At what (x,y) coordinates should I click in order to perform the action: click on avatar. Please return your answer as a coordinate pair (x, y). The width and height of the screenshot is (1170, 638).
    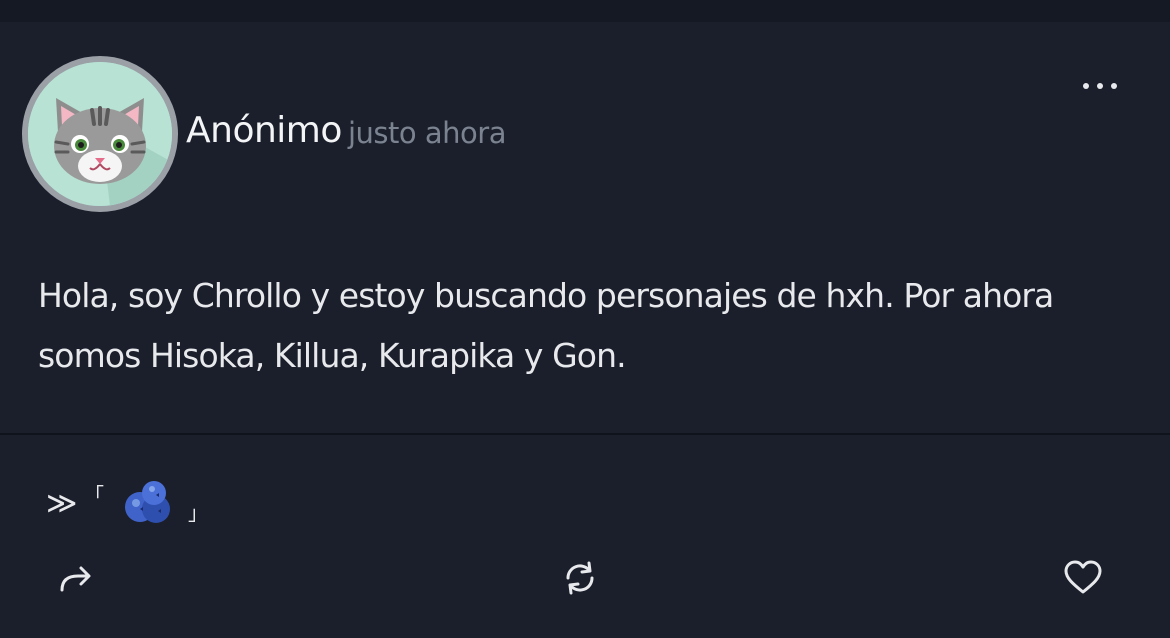
    Looking at the image, I should click on (100, 134).